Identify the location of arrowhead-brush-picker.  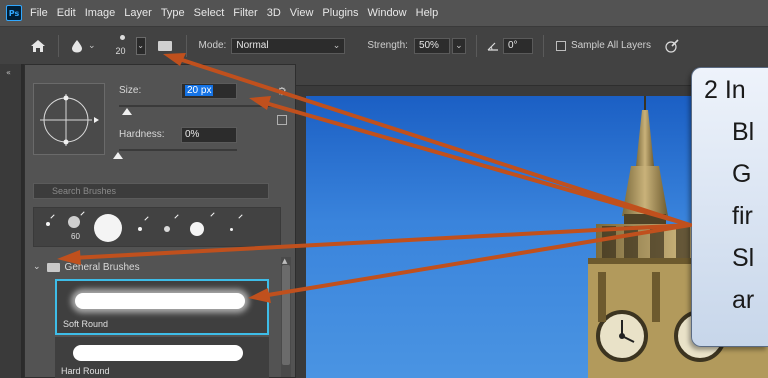
(174, 59).